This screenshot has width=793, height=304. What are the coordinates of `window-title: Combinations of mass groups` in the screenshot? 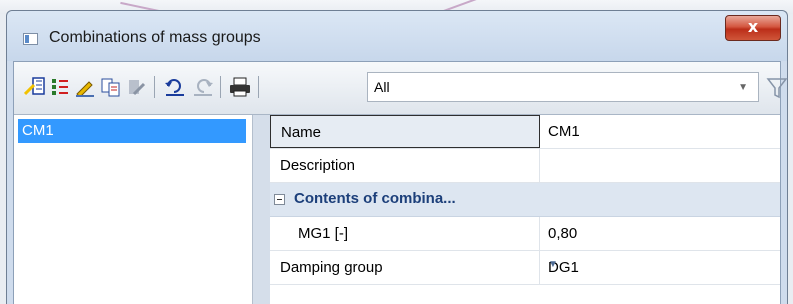 It's located at (155, 37).